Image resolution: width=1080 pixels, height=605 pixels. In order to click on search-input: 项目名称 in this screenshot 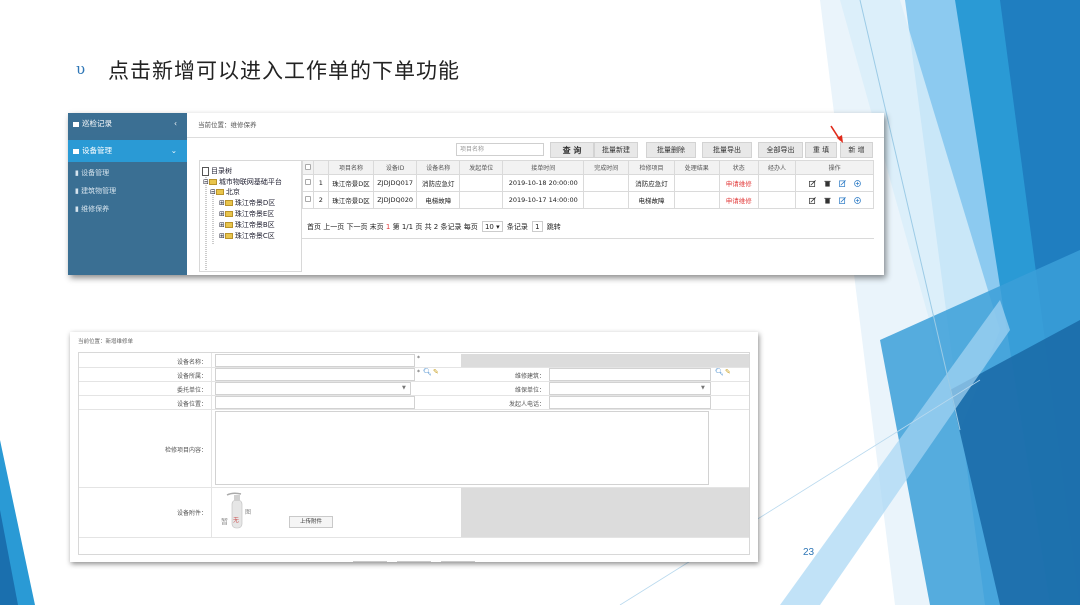, I will do `click(500, 149)`.